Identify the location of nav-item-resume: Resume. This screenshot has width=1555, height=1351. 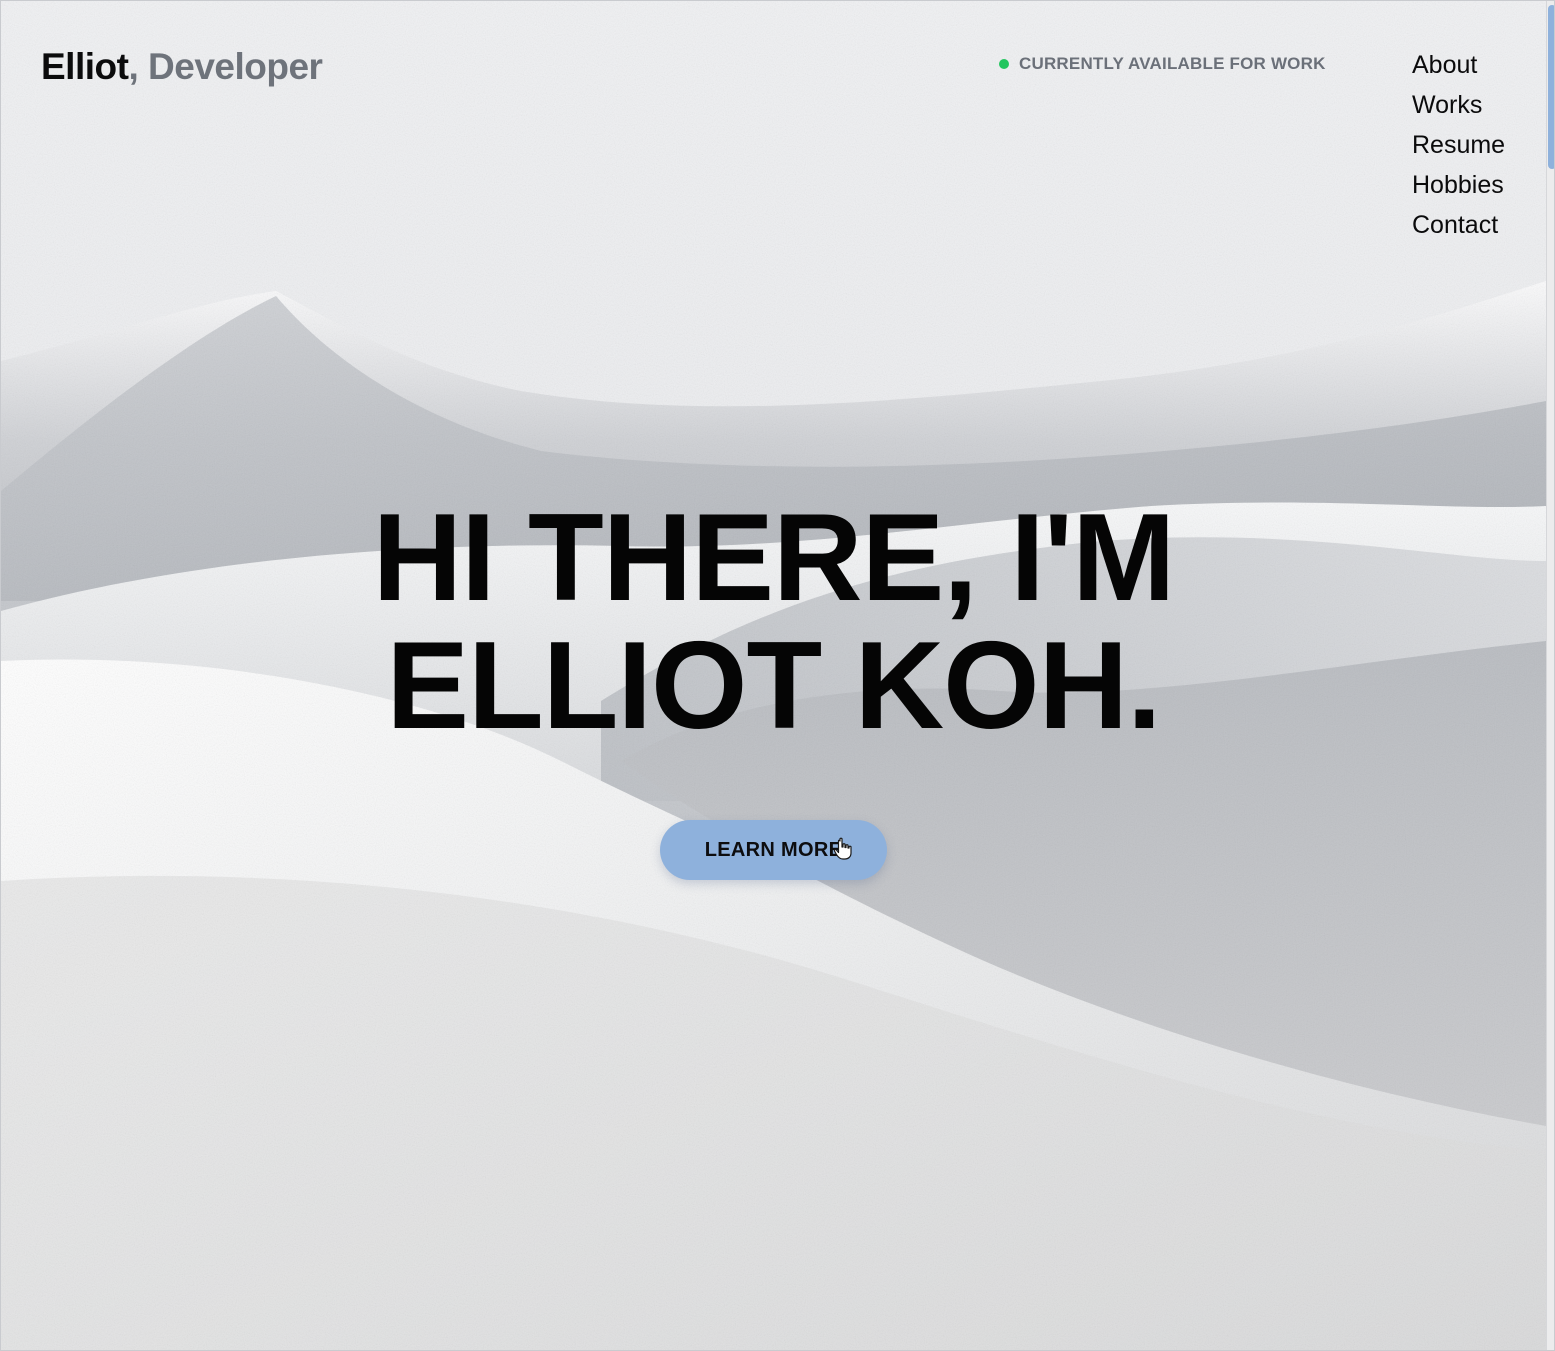
(1458, 145).